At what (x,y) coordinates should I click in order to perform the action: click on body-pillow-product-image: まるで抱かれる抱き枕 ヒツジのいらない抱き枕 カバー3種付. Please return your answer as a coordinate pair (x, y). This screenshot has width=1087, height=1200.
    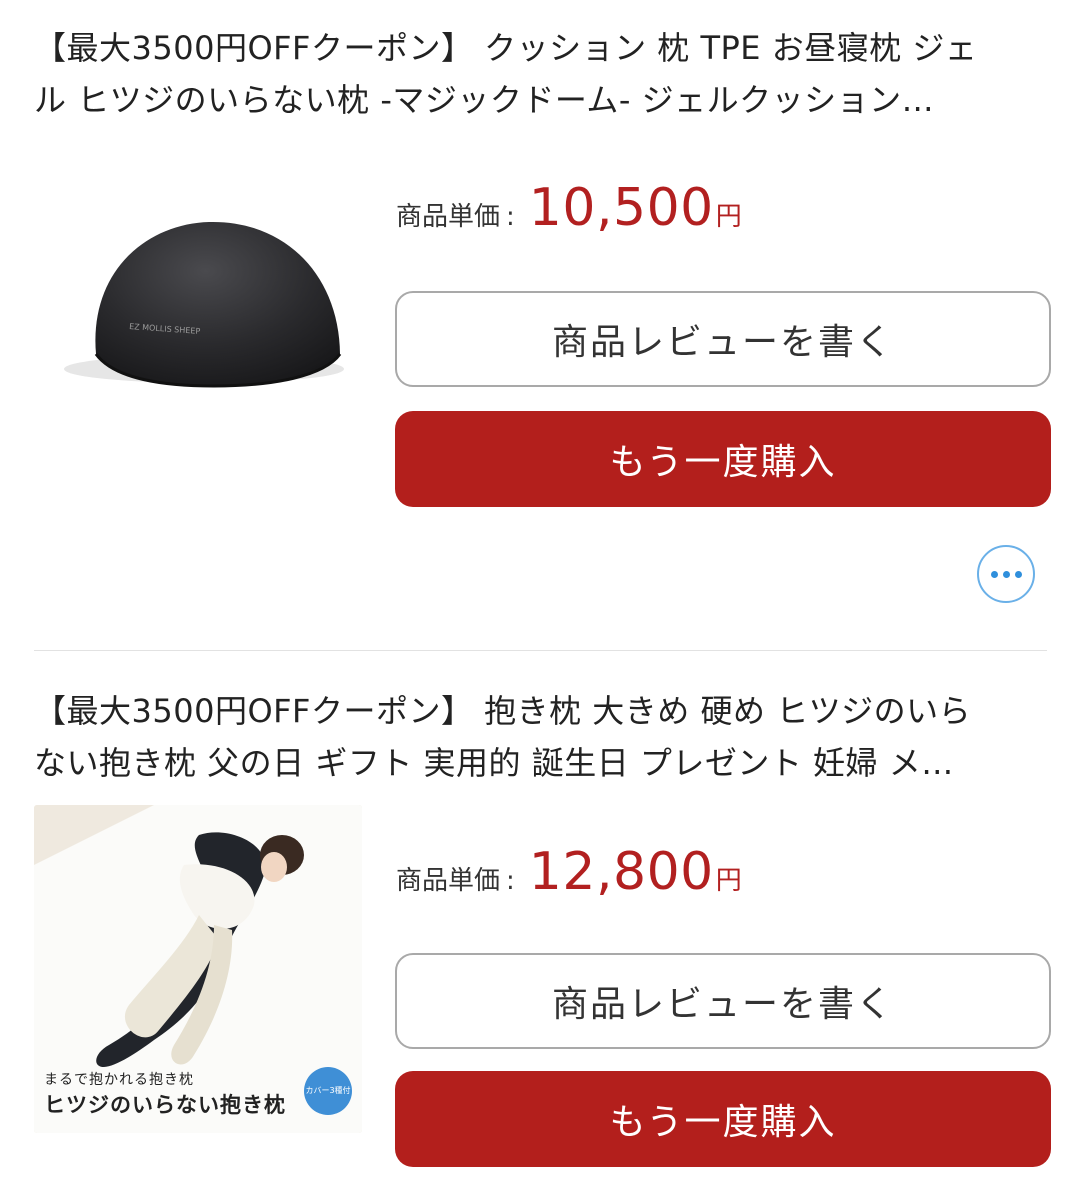
    Looking at the image, I should click on (198, 969).